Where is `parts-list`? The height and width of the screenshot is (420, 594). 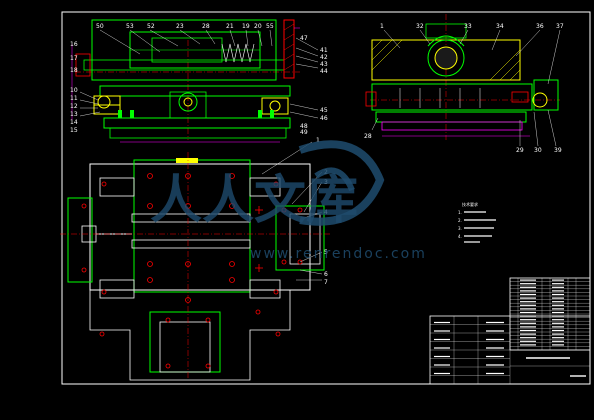 parts-list is located at coordinates (550, 314).